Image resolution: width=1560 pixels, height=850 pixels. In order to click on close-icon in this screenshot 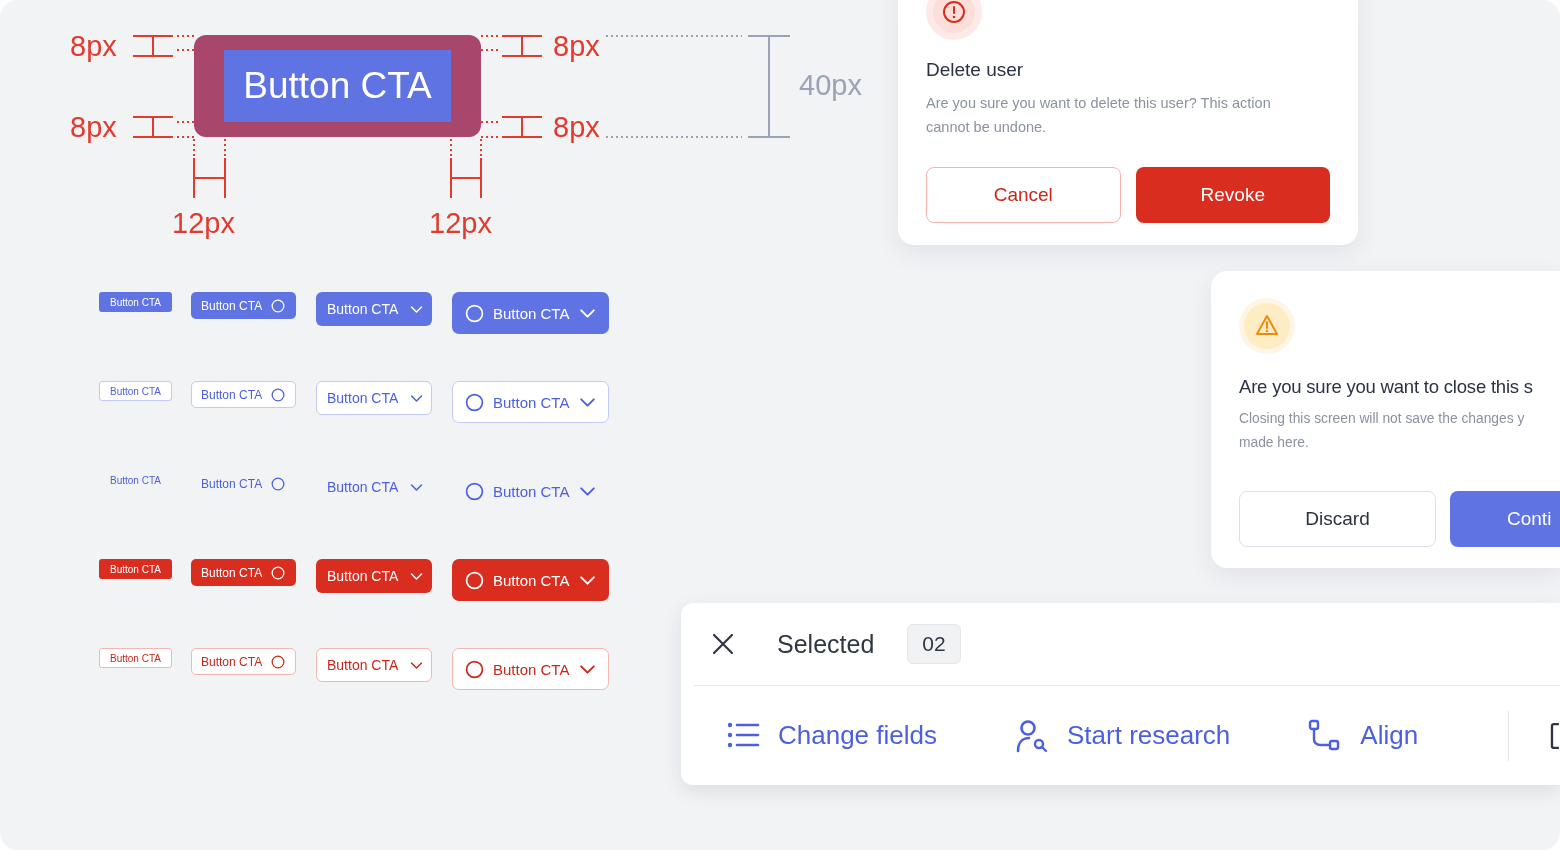, I will do `click(723, 644)`.